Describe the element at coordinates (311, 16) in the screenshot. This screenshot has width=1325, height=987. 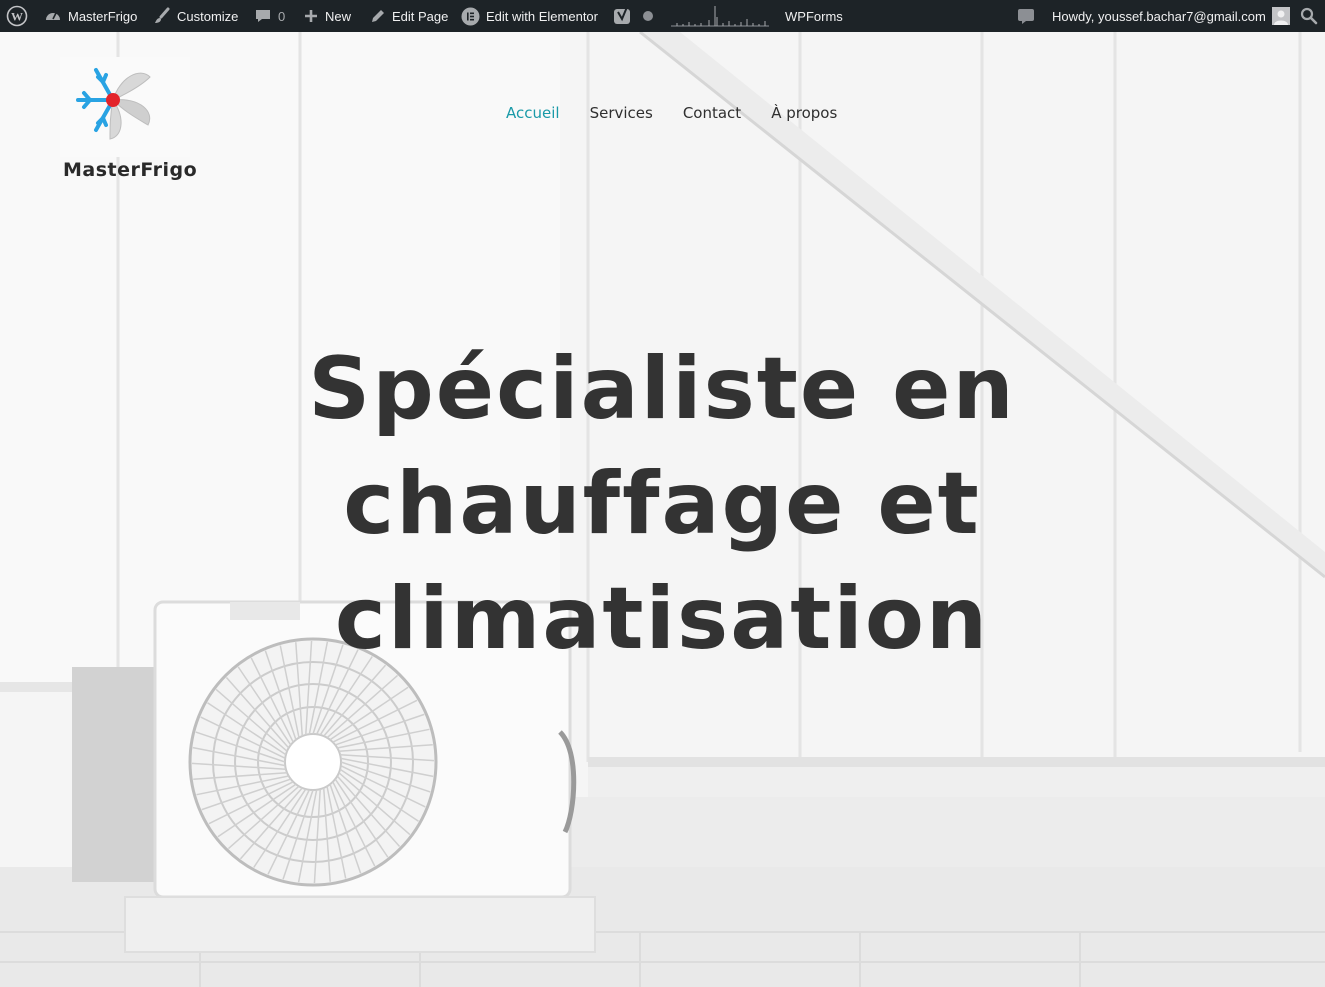
I see `plus-icon` at that location.